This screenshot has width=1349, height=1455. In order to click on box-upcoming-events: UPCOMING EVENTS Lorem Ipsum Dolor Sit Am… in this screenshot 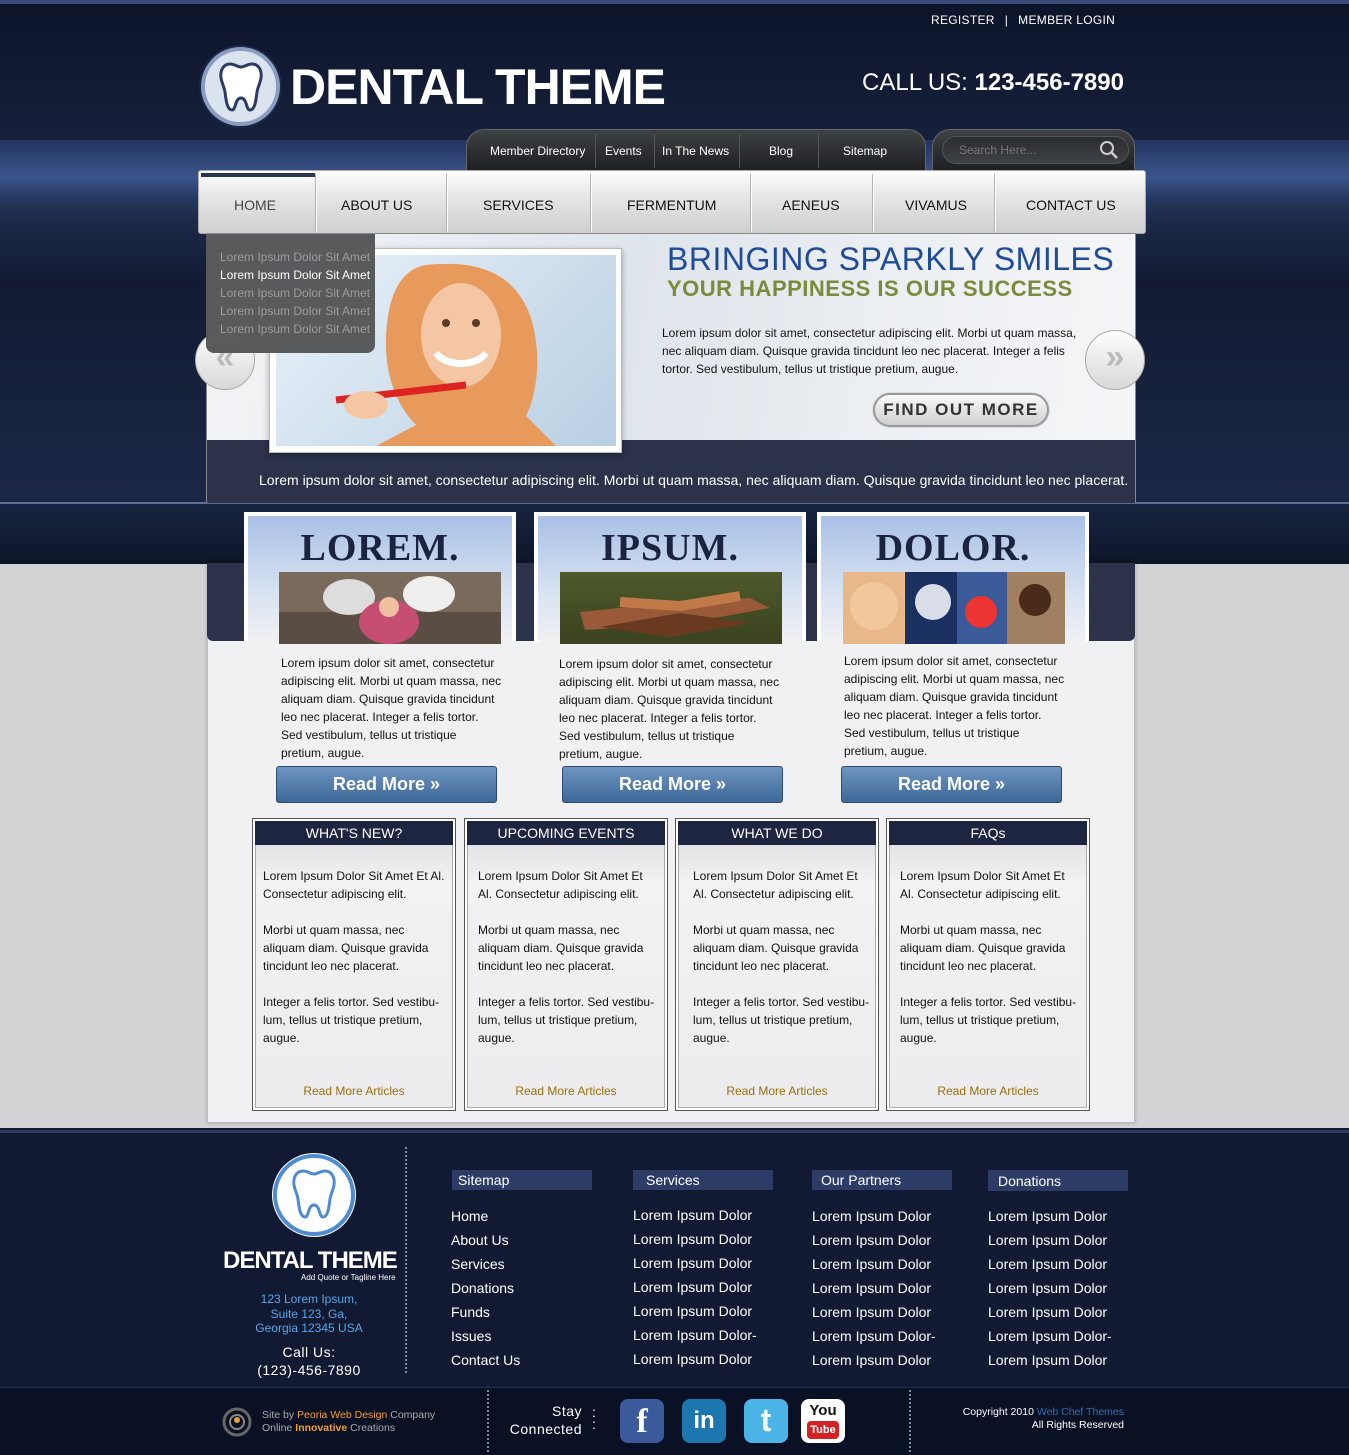, I will do `click(566, 964)`.